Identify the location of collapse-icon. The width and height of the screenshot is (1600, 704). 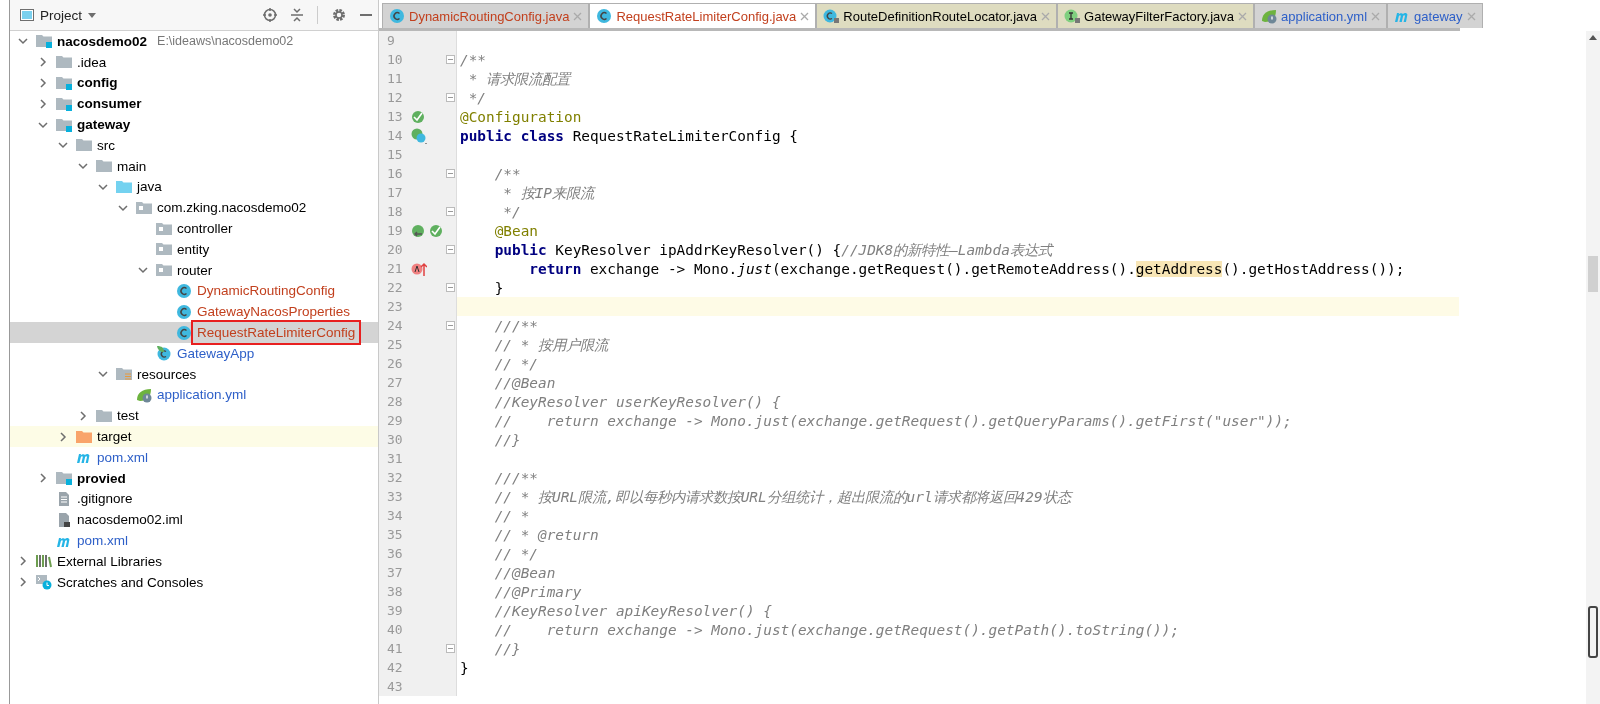
(297, 15).